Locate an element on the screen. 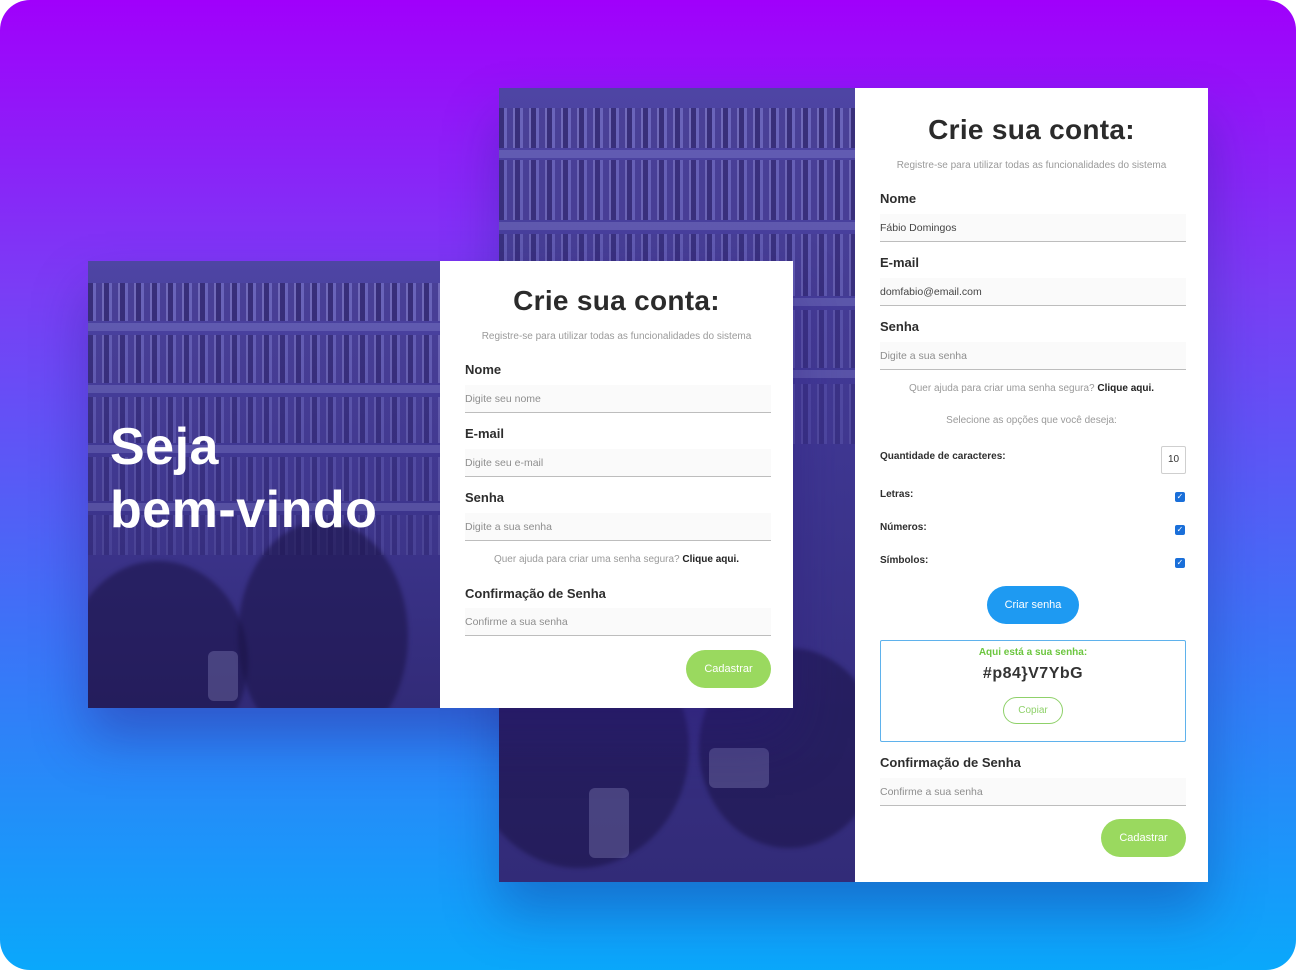 This screenshot has width=1296, height=970. char-count-input: 10 is located at coordinates (1173, 460).